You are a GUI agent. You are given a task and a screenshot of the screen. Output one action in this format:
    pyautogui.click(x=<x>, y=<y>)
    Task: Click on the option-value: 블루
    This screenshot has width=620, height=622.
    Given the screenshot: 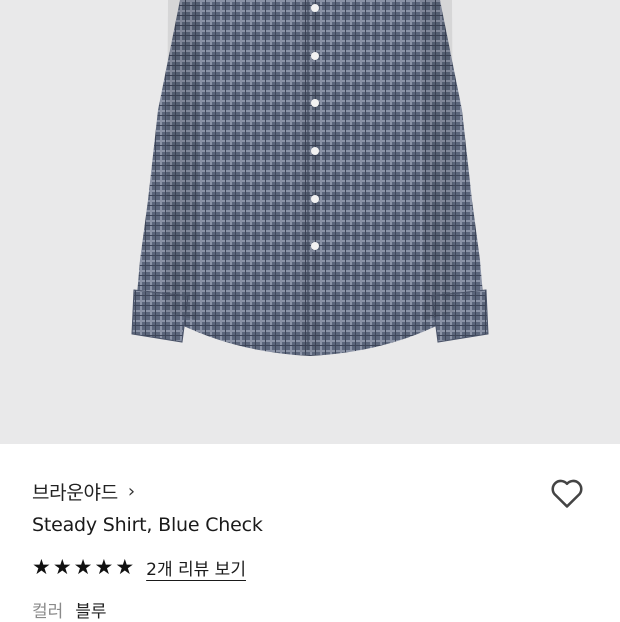 What is the action you would take?
    pyautogui.click(x=91, y=612)
    